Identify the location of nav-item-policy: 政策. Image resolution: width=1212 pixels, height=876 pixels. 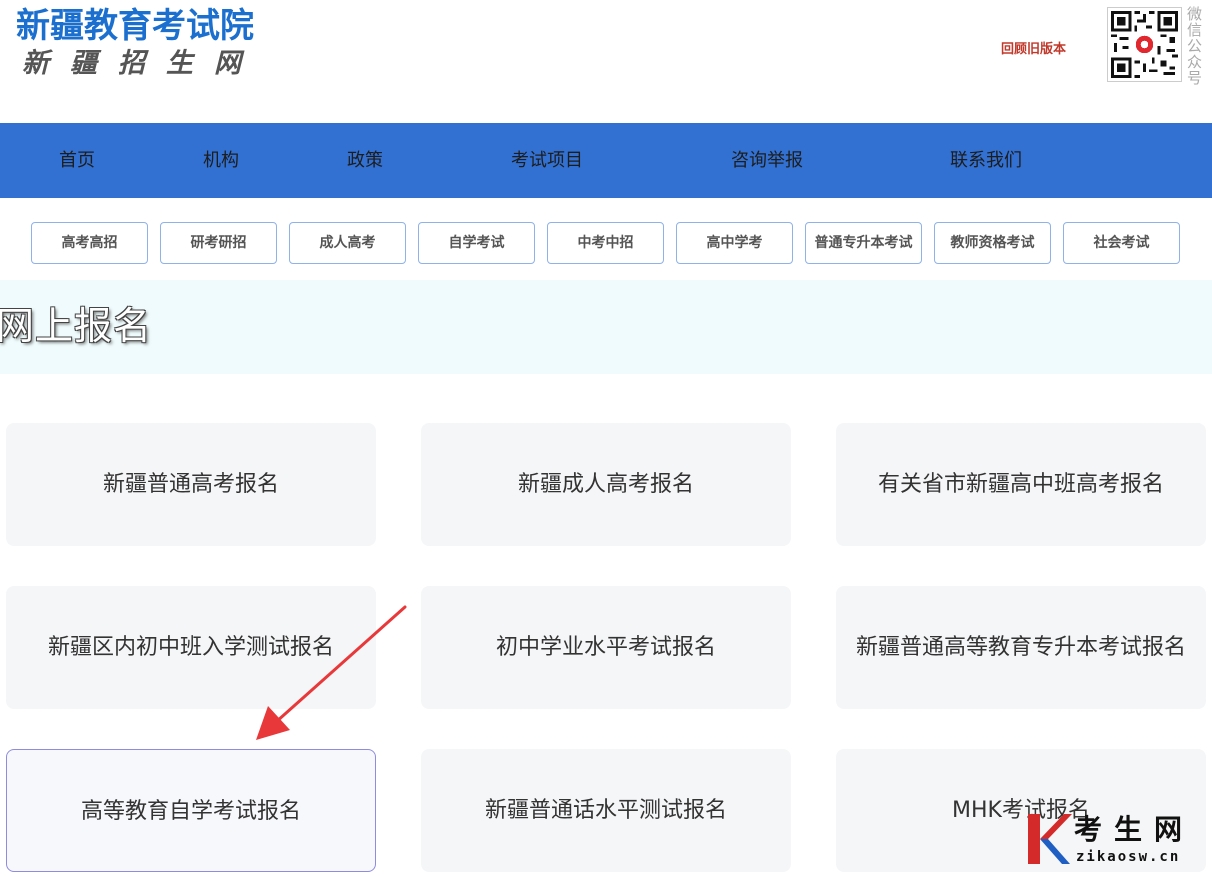
(365, 160).